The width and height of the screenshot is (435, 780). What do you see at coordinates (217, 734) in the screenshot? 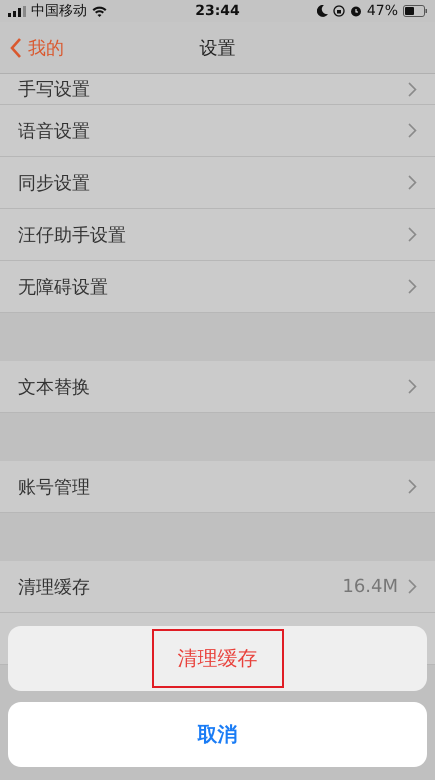
I see `cancel-button: 取消` at bounding box center [217, 734].